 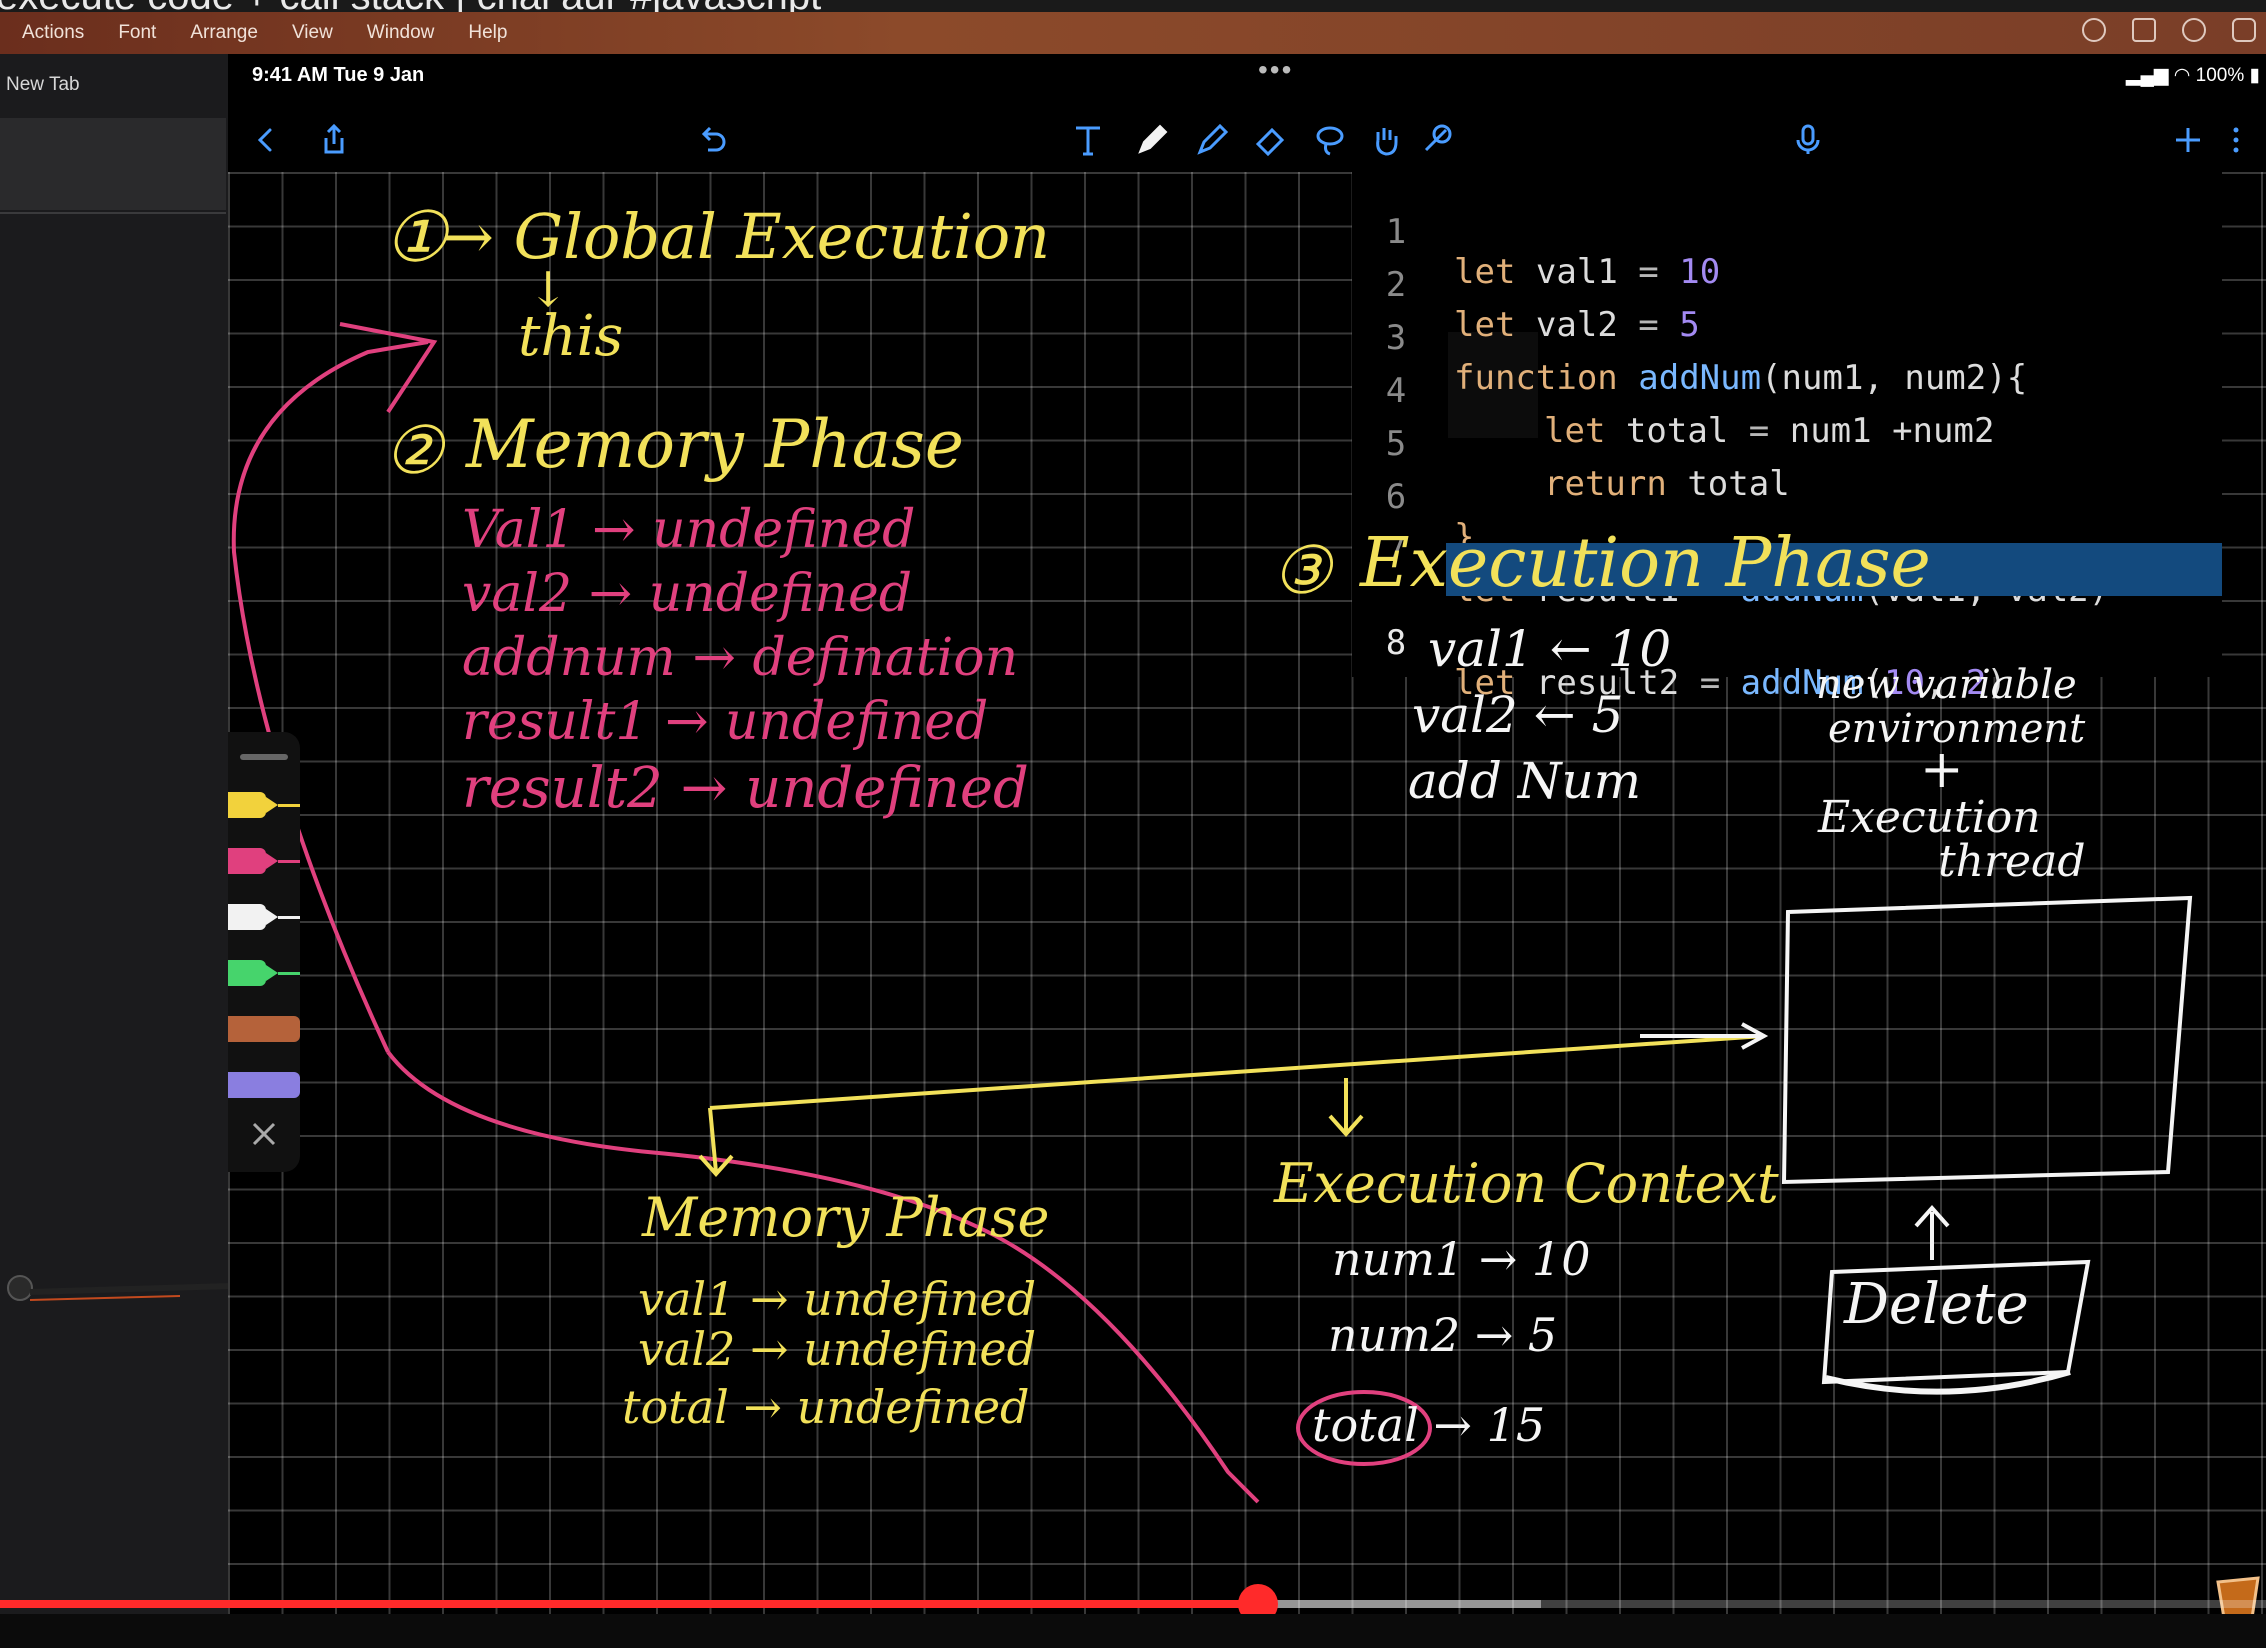 I want to click on menubar-camera-icon, so click(x=2144, y=30).